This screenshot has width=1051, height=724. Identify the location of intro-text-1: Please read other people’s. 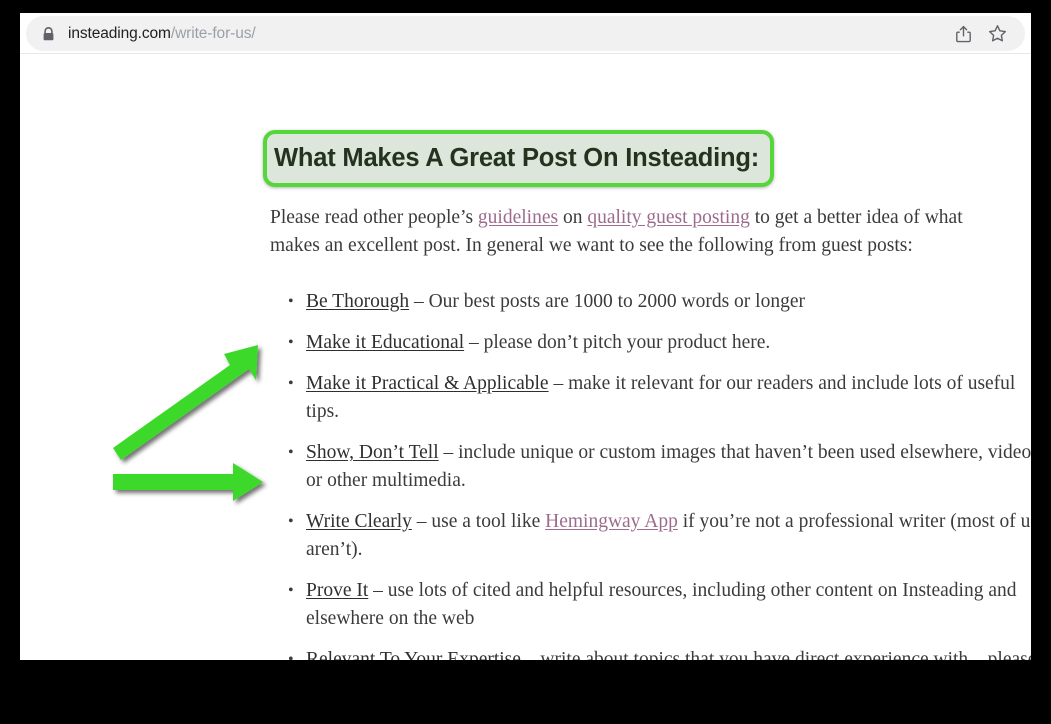
(374, 217).